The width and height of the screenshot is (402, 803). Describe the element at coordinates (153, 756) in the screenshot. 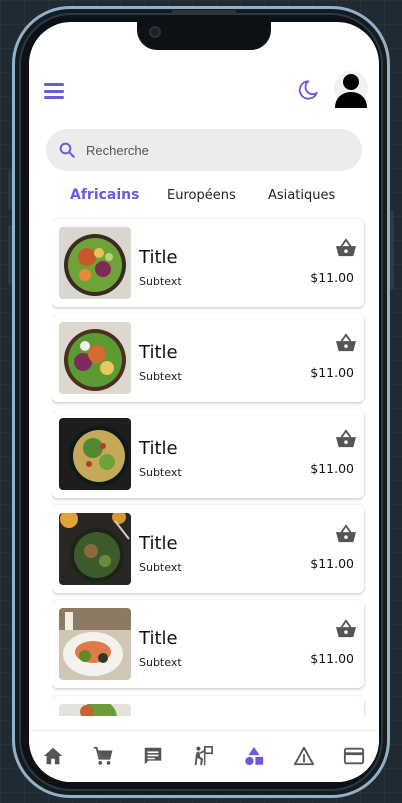

I see `chat-icon` at that location.